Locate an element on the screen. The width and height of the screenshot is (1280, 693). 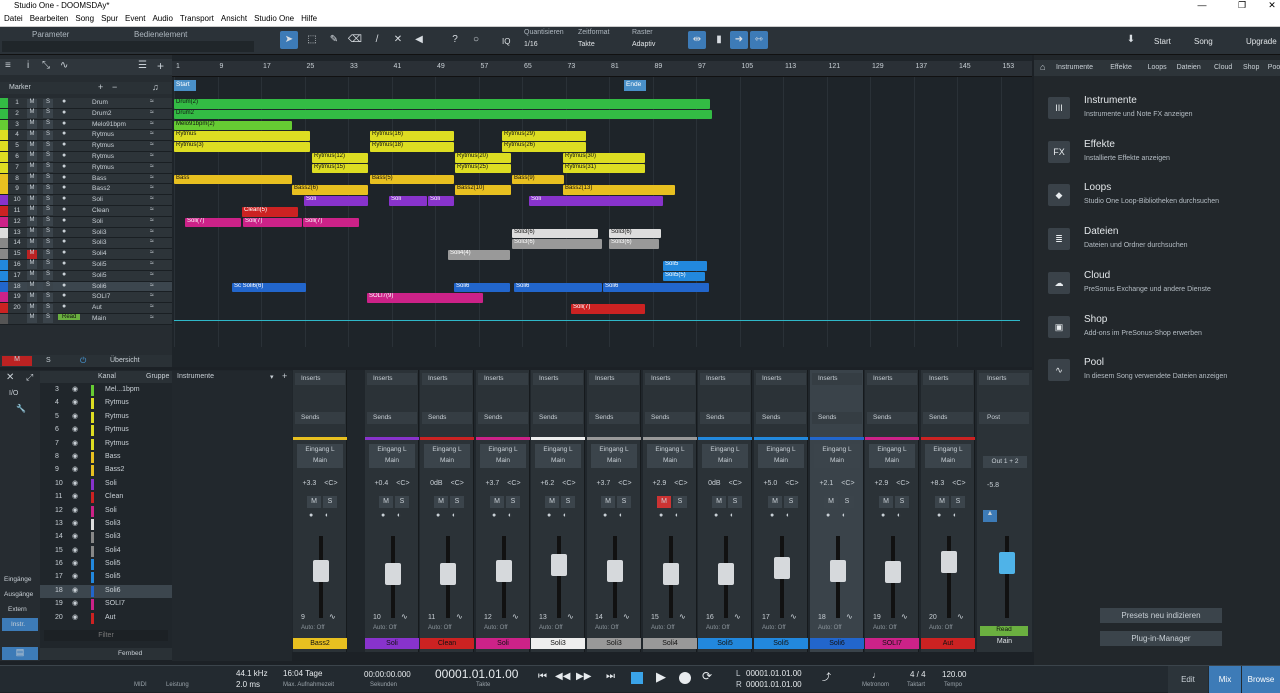
play-icon: ▶ is located at coordinates (661, 677).